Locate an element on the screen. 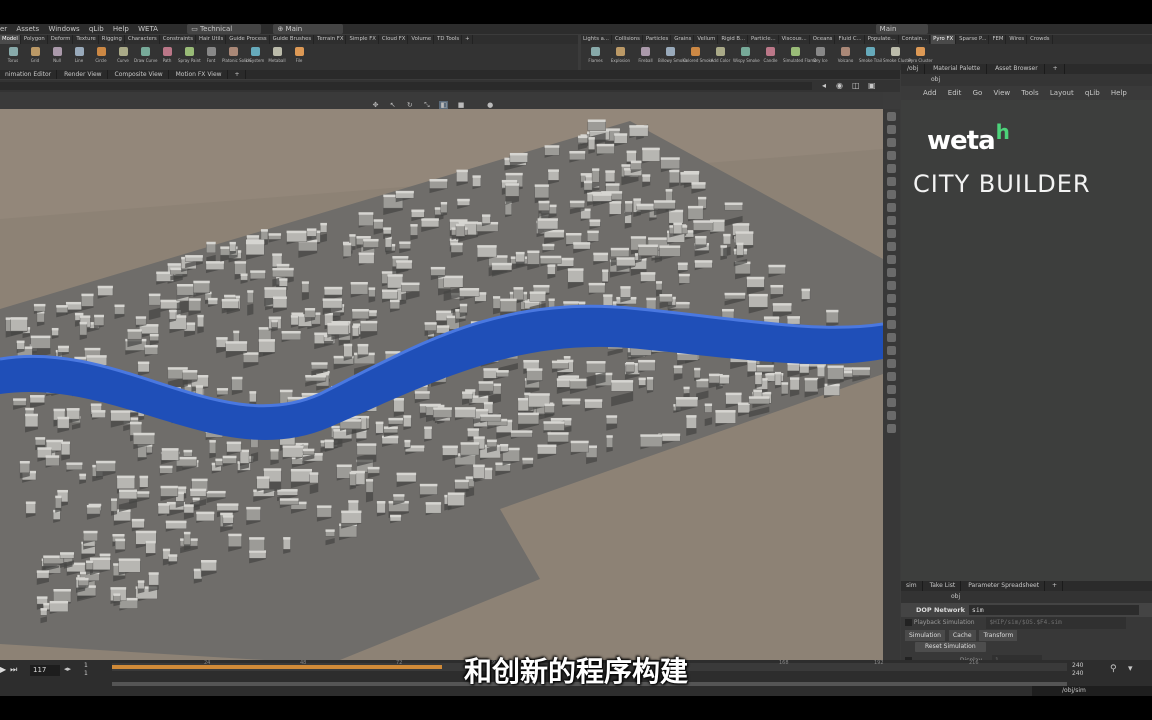 This screenshot has height=720, width=1152. shelf-tab: Wires is located at coordinates (1017, 39).